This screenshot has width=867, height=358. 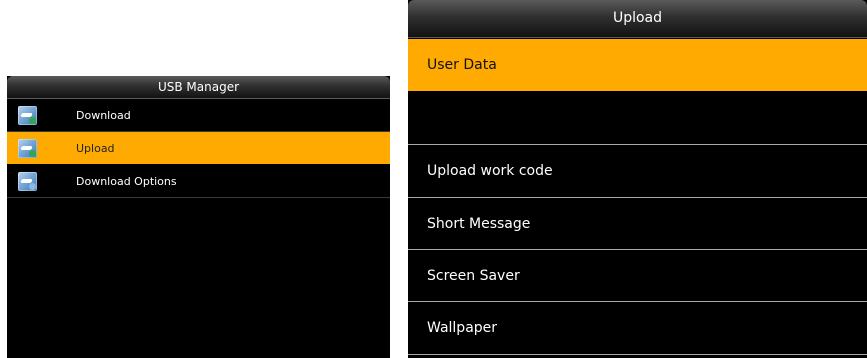 What do you see at coordinates (637, 171) in the screenshot?
I see `menu-item-upload-work-code: Upload work code` at bounding box center [637, 171].